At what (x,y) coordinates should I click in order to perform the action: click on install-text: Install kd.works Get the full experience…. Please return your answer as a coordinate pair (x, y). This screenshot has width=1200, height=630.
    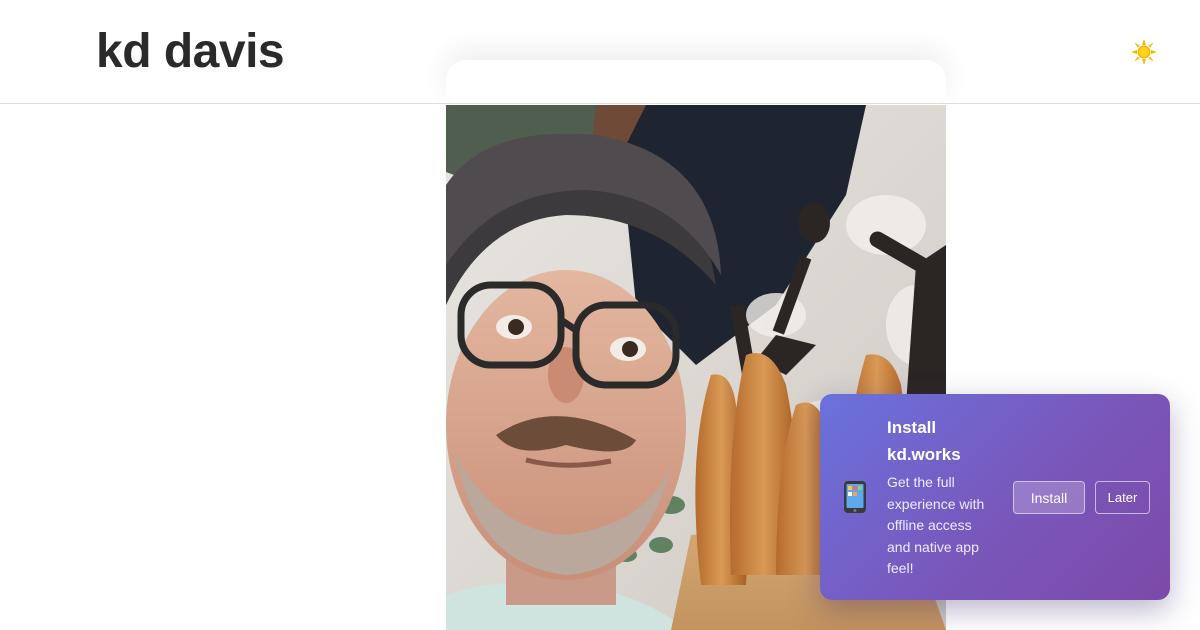
    Looking at the image, I should click on (942, 497).